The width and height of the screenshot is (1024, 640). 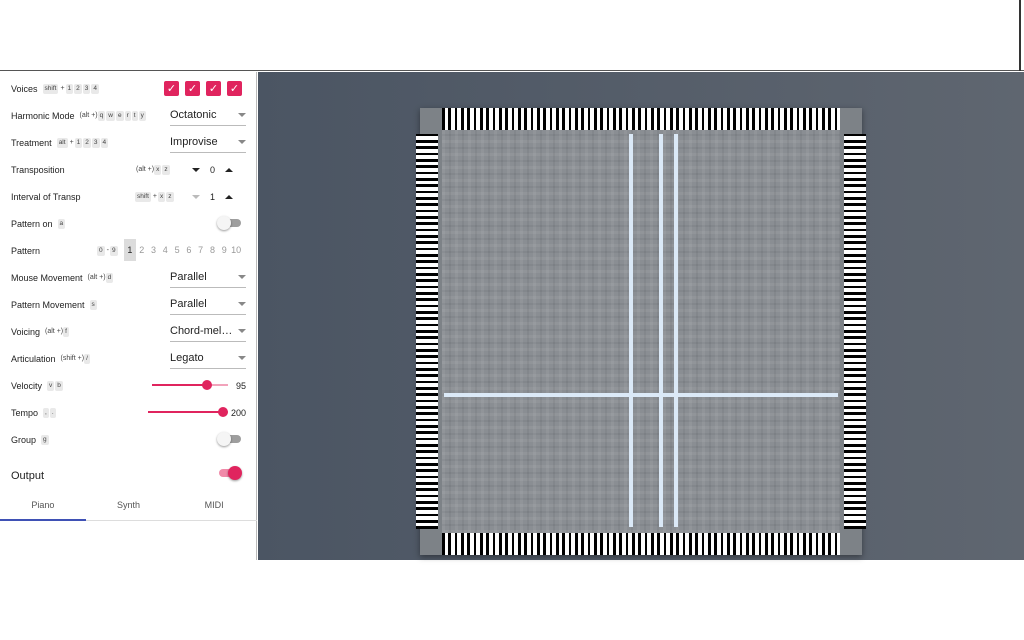 What do you see at coordinates (213, 88) in the screenshot?
I see `voice-3-checkbox: ✓` at bounding box center [213, 88].